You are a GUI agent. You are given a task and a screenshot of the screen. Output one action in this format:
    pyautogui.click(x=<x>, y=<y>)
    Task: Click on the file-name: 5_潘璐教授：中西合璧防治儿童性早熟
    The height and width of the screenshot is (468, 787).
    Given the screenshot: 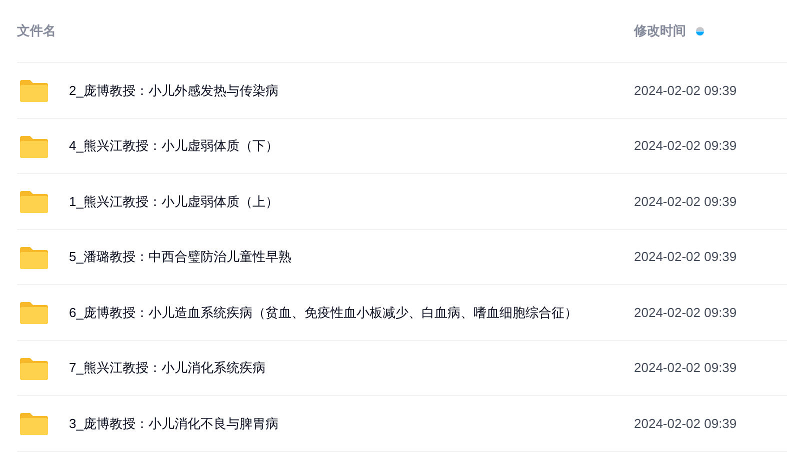 What is the action you would take?
    pyautogui.click(x=351, y=256)
    